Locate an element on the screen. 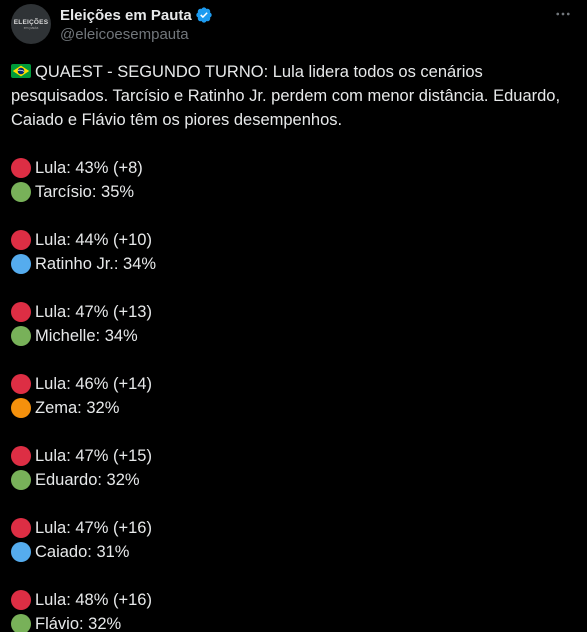 The image size is (587, 632). avatar-text: ELEIÇÕES is located at coordinates (31, 22).